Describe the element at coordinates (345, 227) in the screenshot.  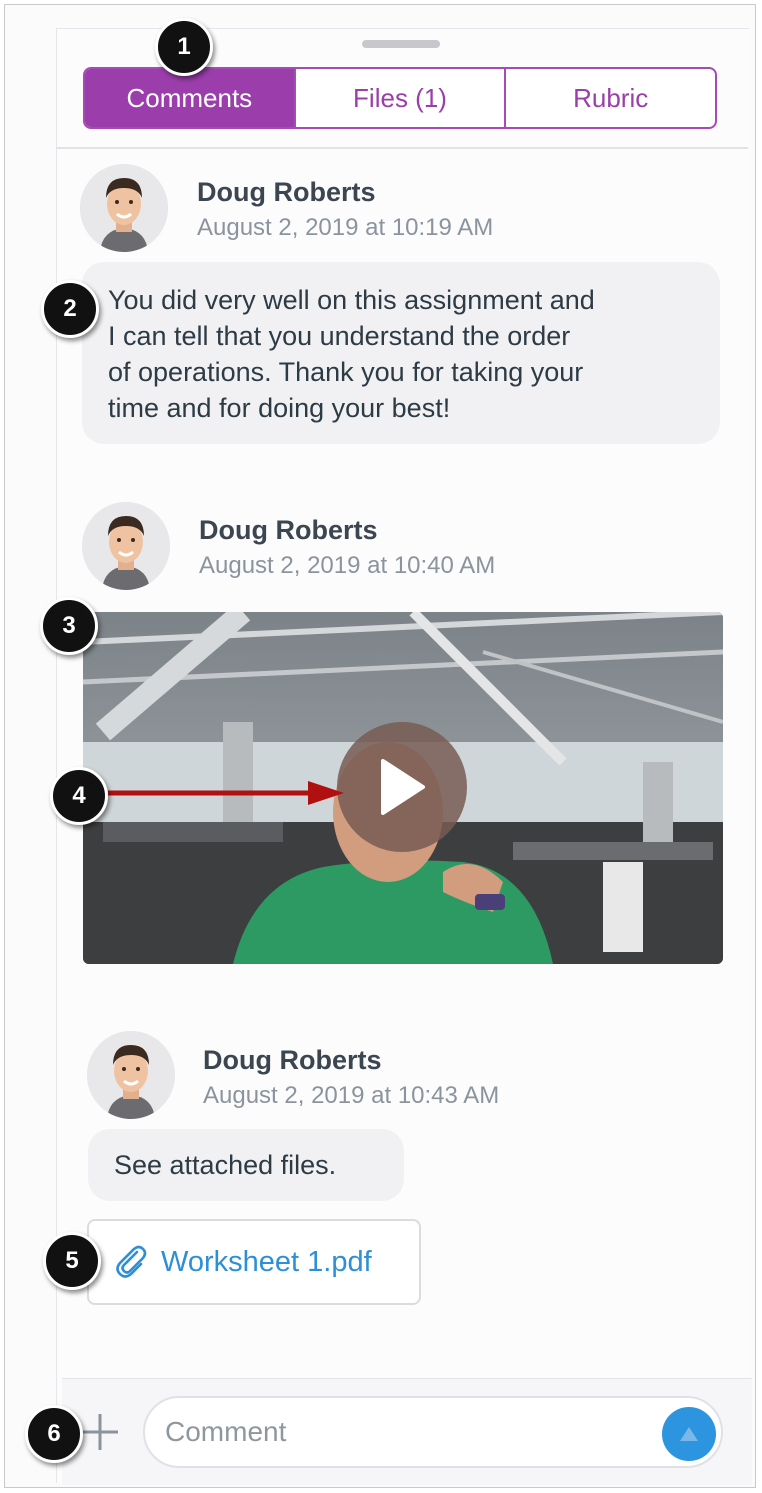
I see `comment-timestamp: August 2, 2019 at 10:19 AM` at that location.